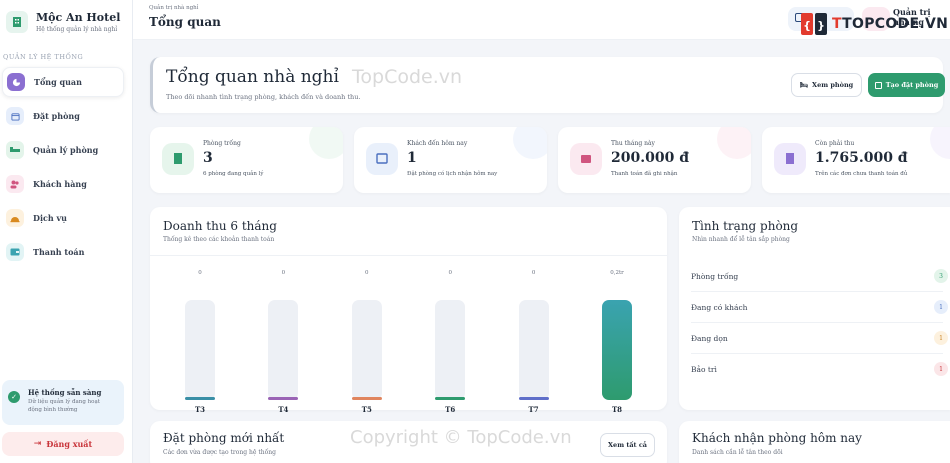 Image resolution: width=950 pixels, height=463 pixels. What do you see at coordinates (66, 22) in the screenshot?
I see `brand: Mộc An Hotel Hệ thống quản lý nhà nghỉ` at bounding box center [66, 22].